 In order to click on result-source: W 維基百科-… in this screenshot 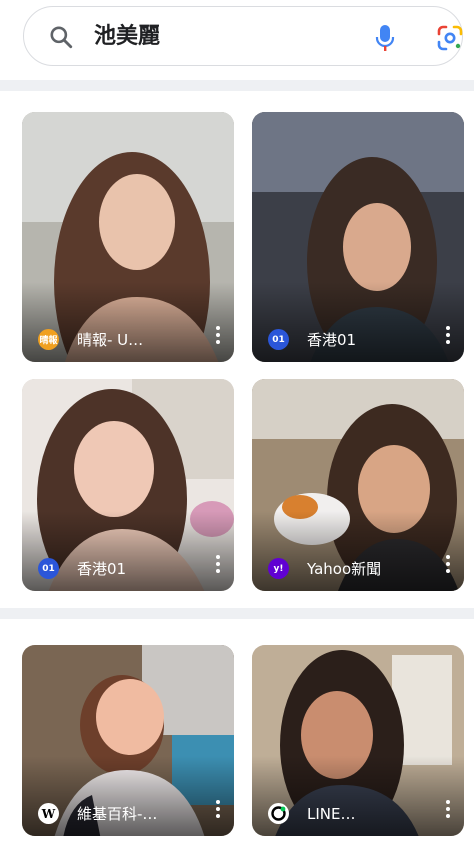, I will do `click(97, 813)`.